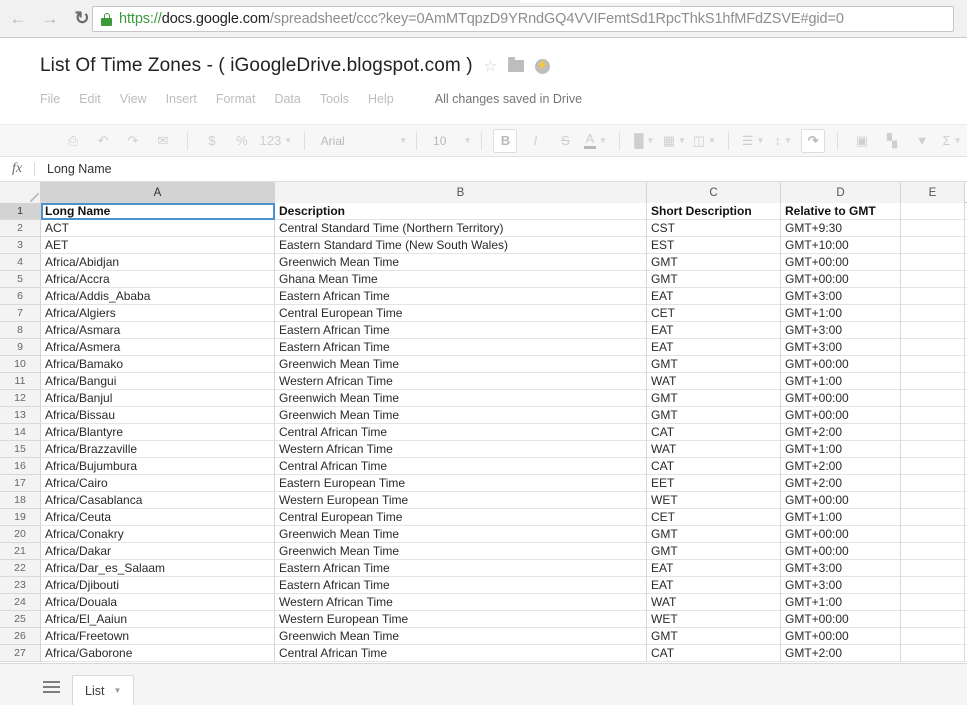 The image size is (967, 705). Describe the element at coordinates (933, 500) in the screenshot. I see `cell-E18` at that location.